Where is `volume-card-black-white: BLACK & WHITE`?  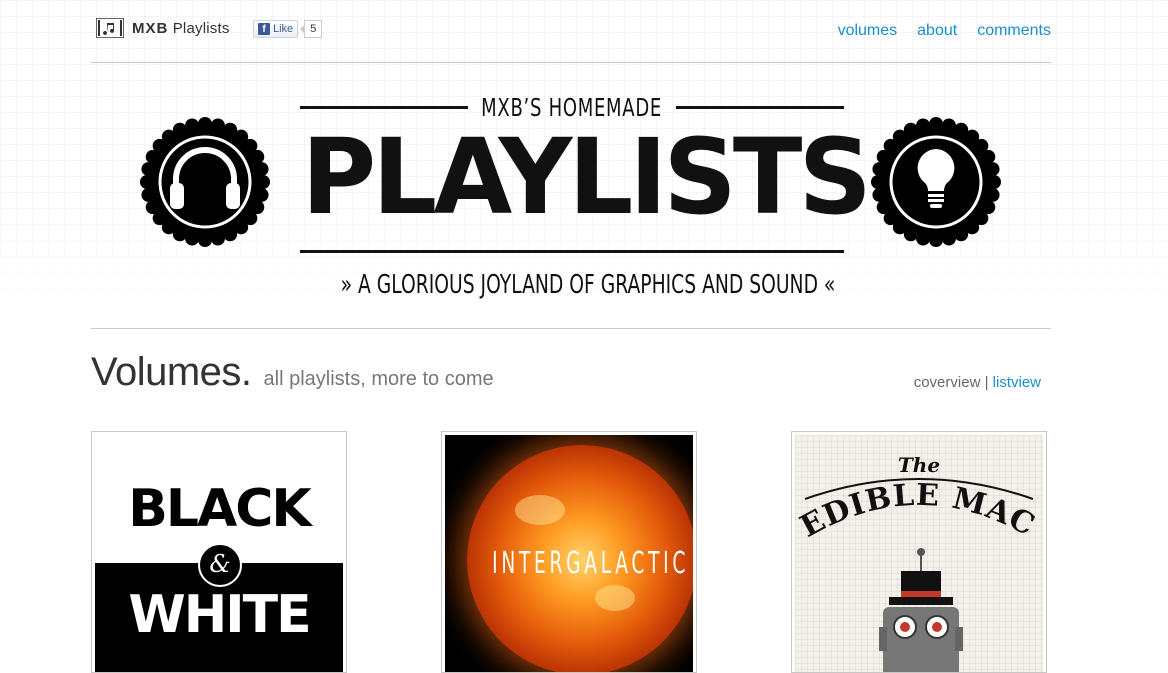 volume-card-black-white: BLACK & WHITE is located at coordinates (219, 552).